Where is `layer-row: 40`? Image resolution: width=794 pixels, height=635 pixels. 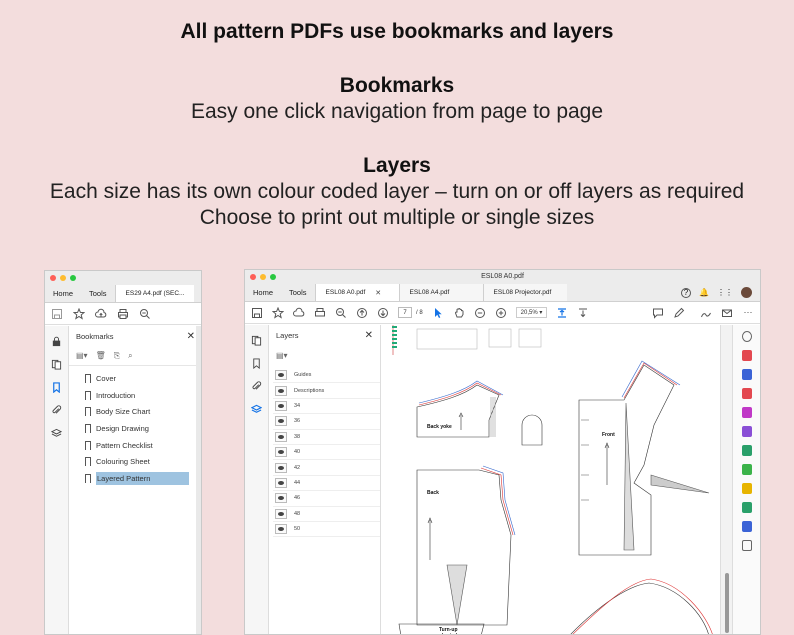 layer-row: 40 is located at coordinates (326, 453).